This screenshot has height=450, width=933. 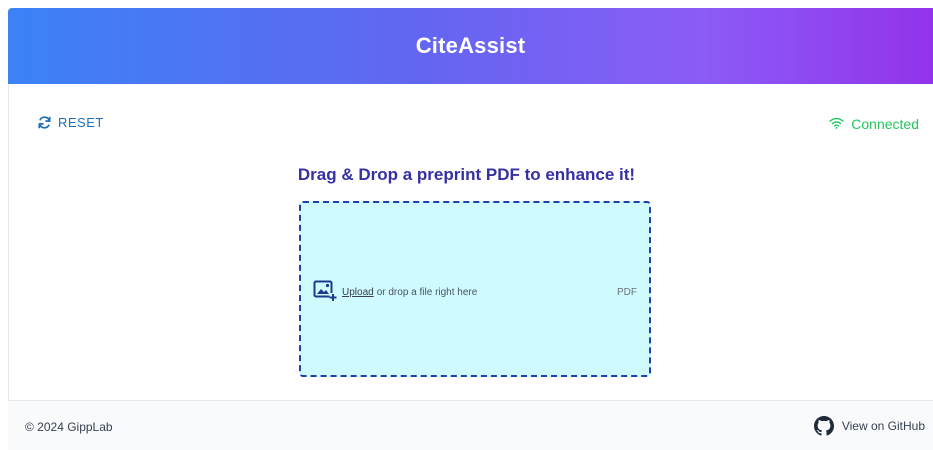 I want to click on github-label: View on GitHub, so click(x=883, y=426).